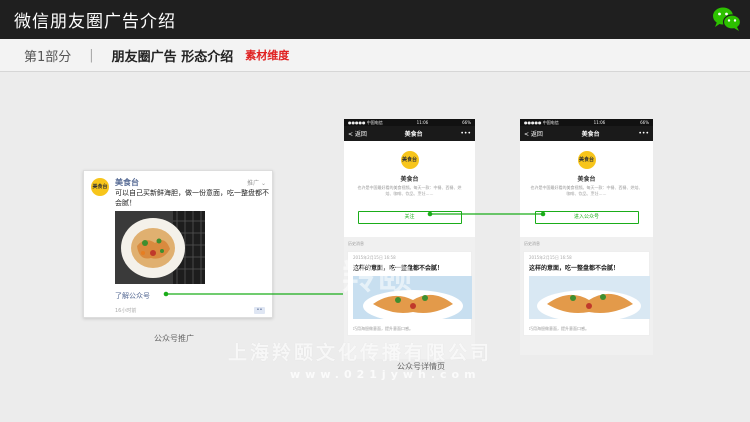  What do you see at coordinates (385, 374) in the screenshot?
I see `watermark-url: www.021jywh.com` at bounding box center [385, 374].